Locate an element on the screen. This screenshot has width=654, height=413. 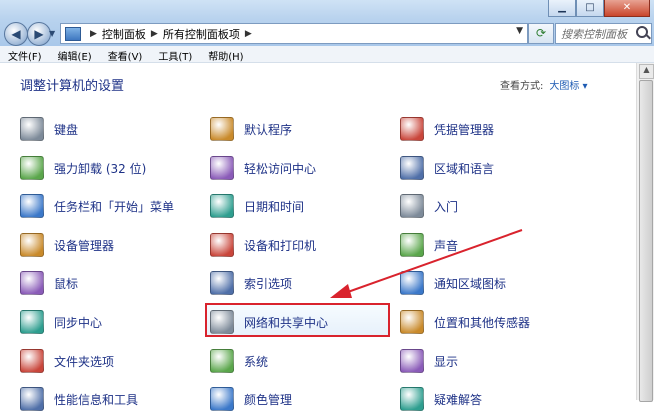
annotation-arrow is located at coordinates (426, 263).